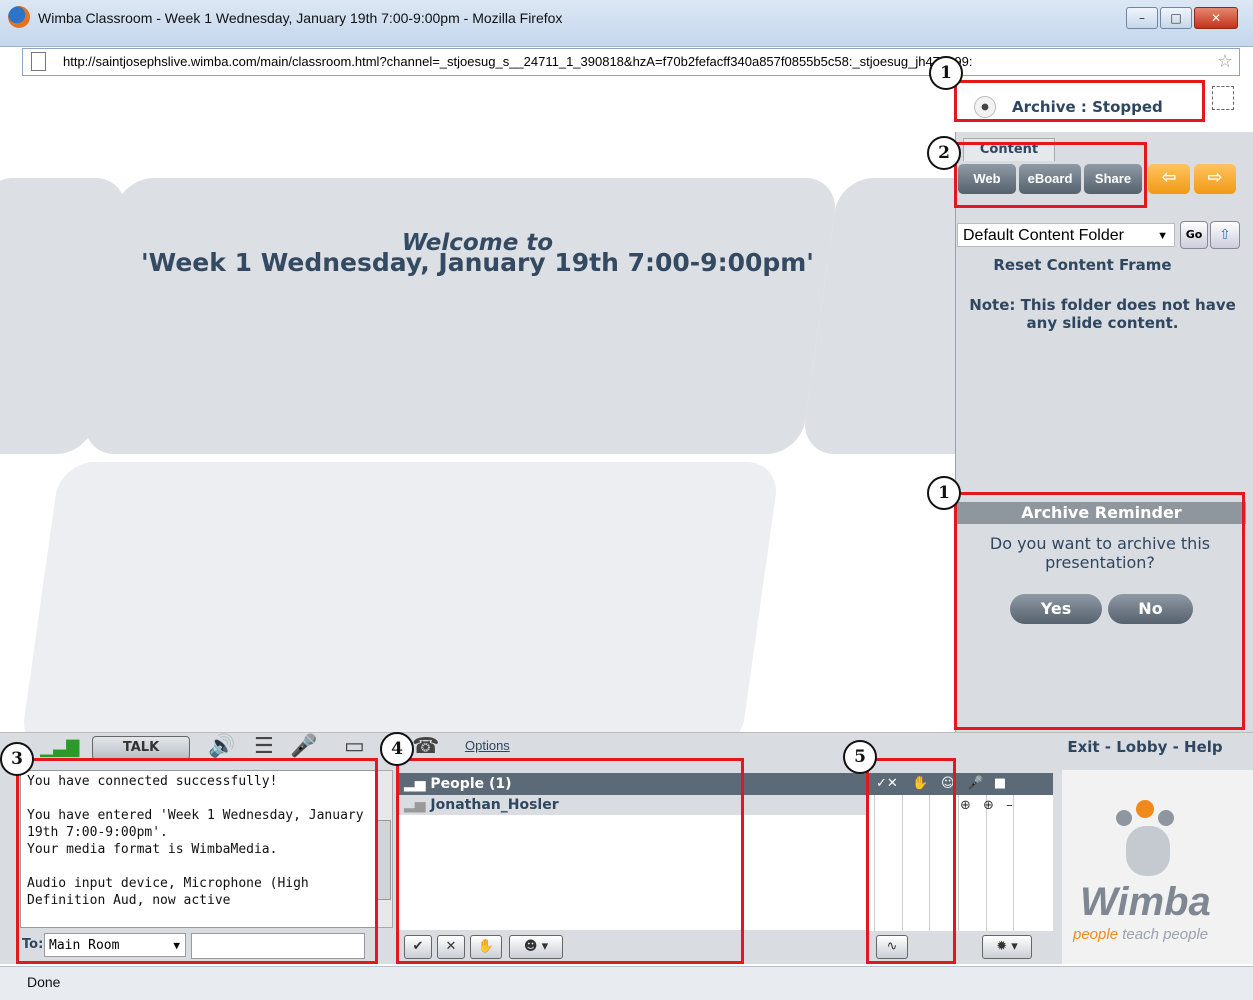 This screenshot has width=1253, height=1000. What do you see at coordinates (1145, 902) in the screenshot?
I see `wimba-logo: Wimba` at bounding box center [1145, 902].